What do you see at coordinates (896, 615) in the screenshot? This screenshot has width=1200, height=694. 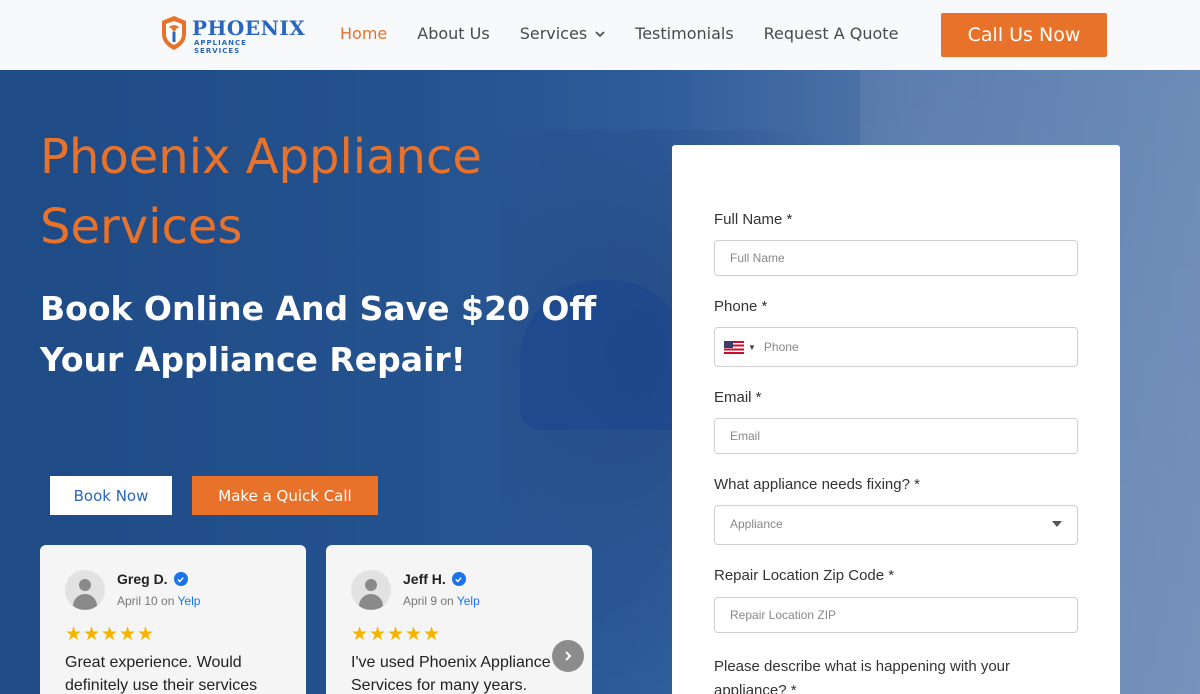 I see `zip-field: Repair Location ZIP` at bounding box center [896, 615].